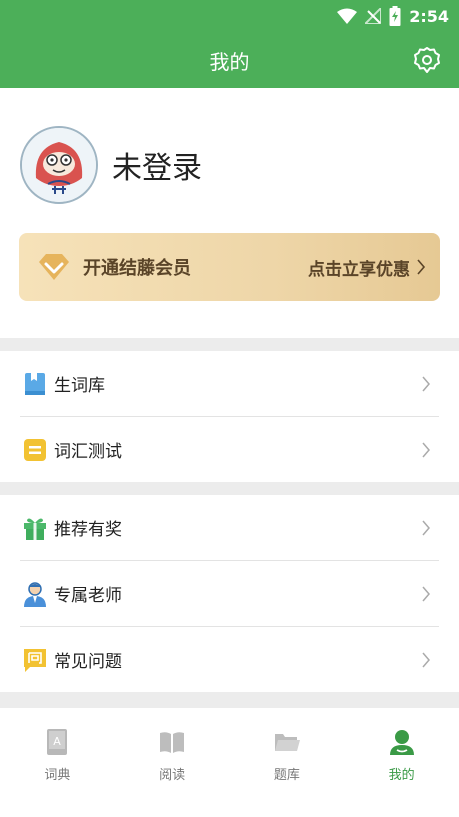 This screenshot has height=817, width=459. I want to click on settings-gear-icon, so click(427, 60).